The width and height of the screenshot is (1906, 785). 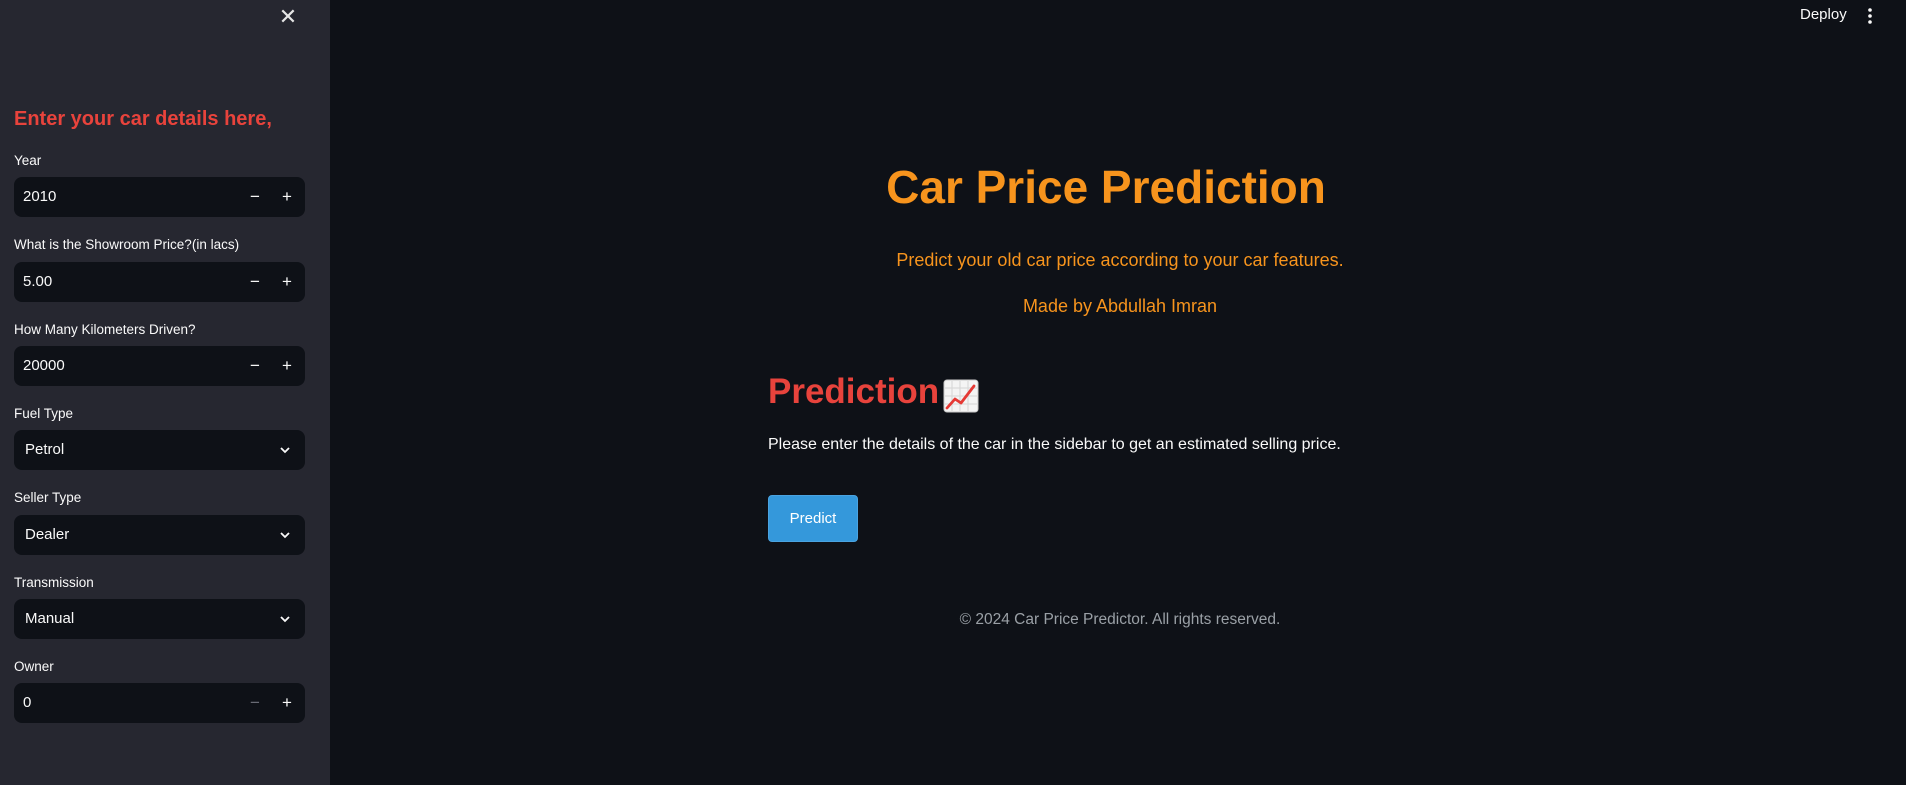 What do you see at coordinates (54, 582) in the screenshot?
I see `transmission-label: Transmission` at bounding box center [54, 582].